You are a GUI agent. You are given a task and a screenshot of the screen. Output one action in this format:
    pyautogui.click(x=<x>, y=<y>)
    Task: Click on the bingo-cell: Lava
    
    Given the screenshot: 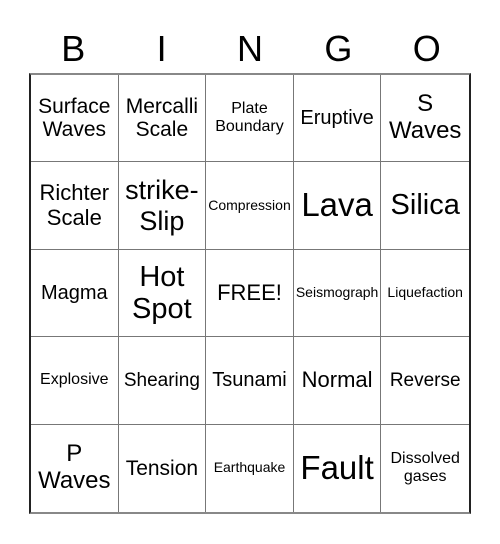 What is the action you would take?
    pyautogui.click(x=337, y=206)
    